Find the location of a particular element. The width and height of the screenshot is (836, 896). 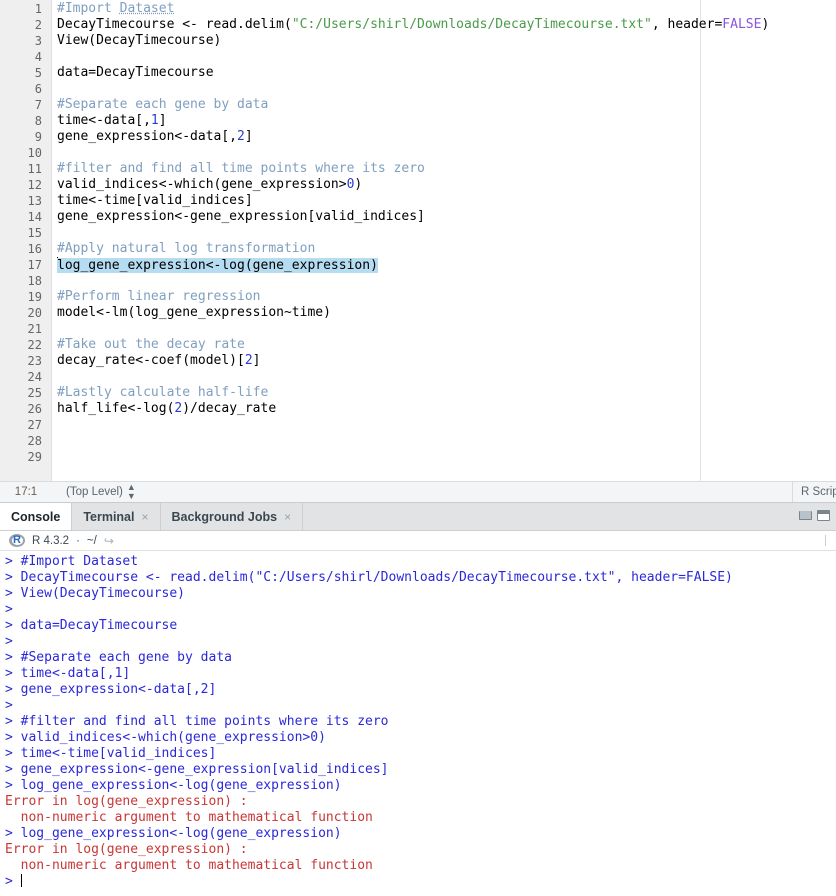

line-number: 21 is located at coordinates (34, 329).